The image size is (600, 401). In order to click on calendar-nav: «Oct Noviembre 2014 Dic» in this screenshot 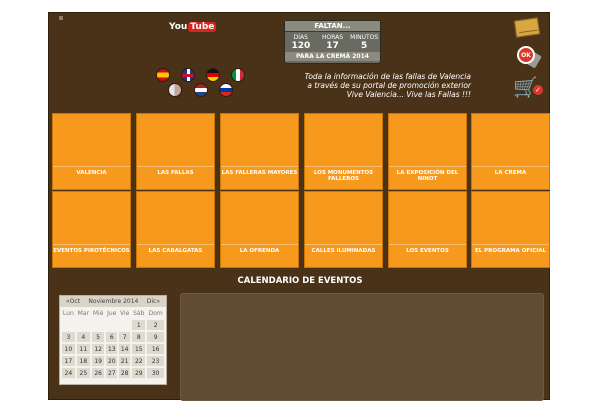, I will do `click(113, 301)`.